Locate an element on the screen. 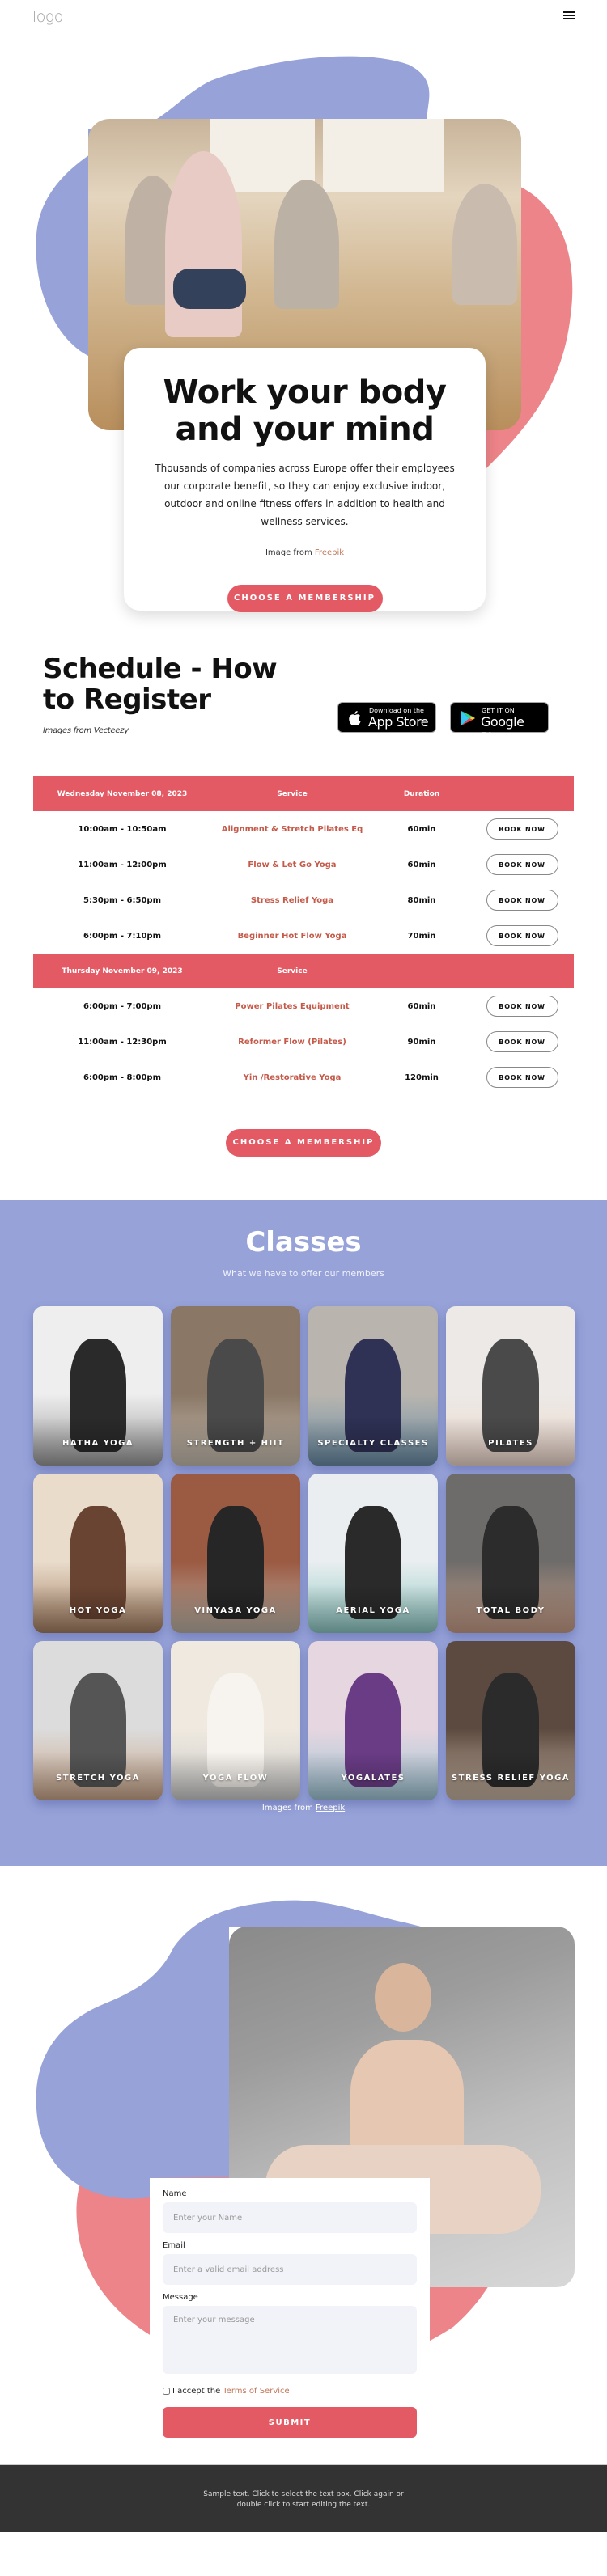 The height and width of the screenshot is (2576, 607). schedule-title-line1: Schedule - How is located at coordinates (160, 669).